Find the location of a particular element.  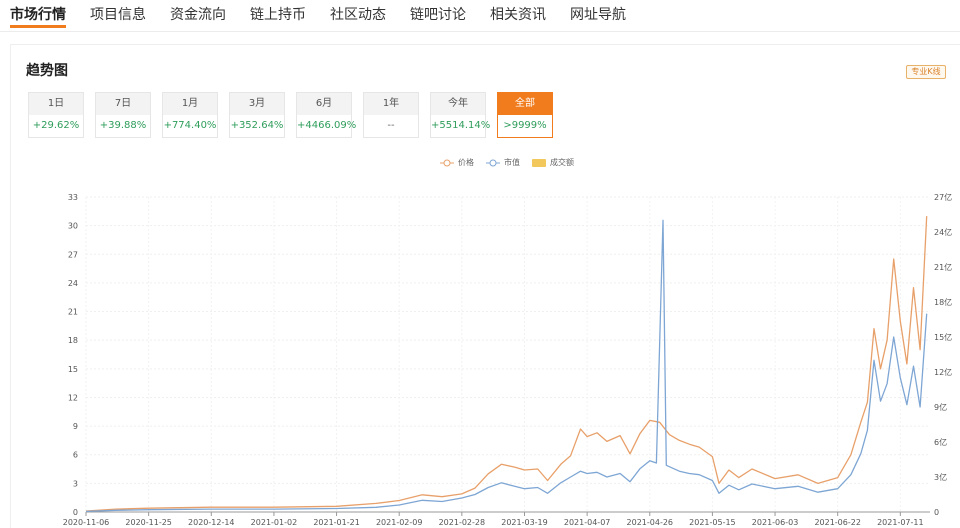

y-left-tick-label: 15 is located at coordinates (73, 369).